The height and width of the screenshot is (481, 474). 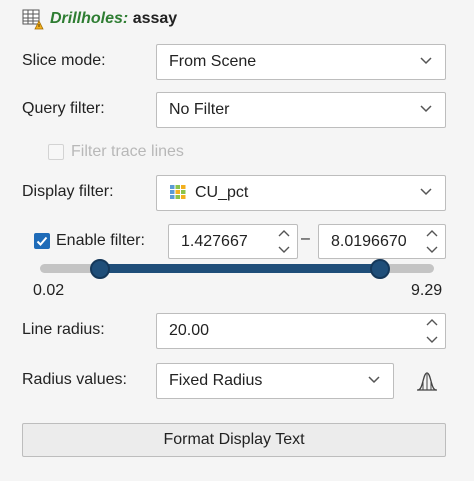 I want to click on radius-values-label: Radius values:, so click(x=74, y=379).